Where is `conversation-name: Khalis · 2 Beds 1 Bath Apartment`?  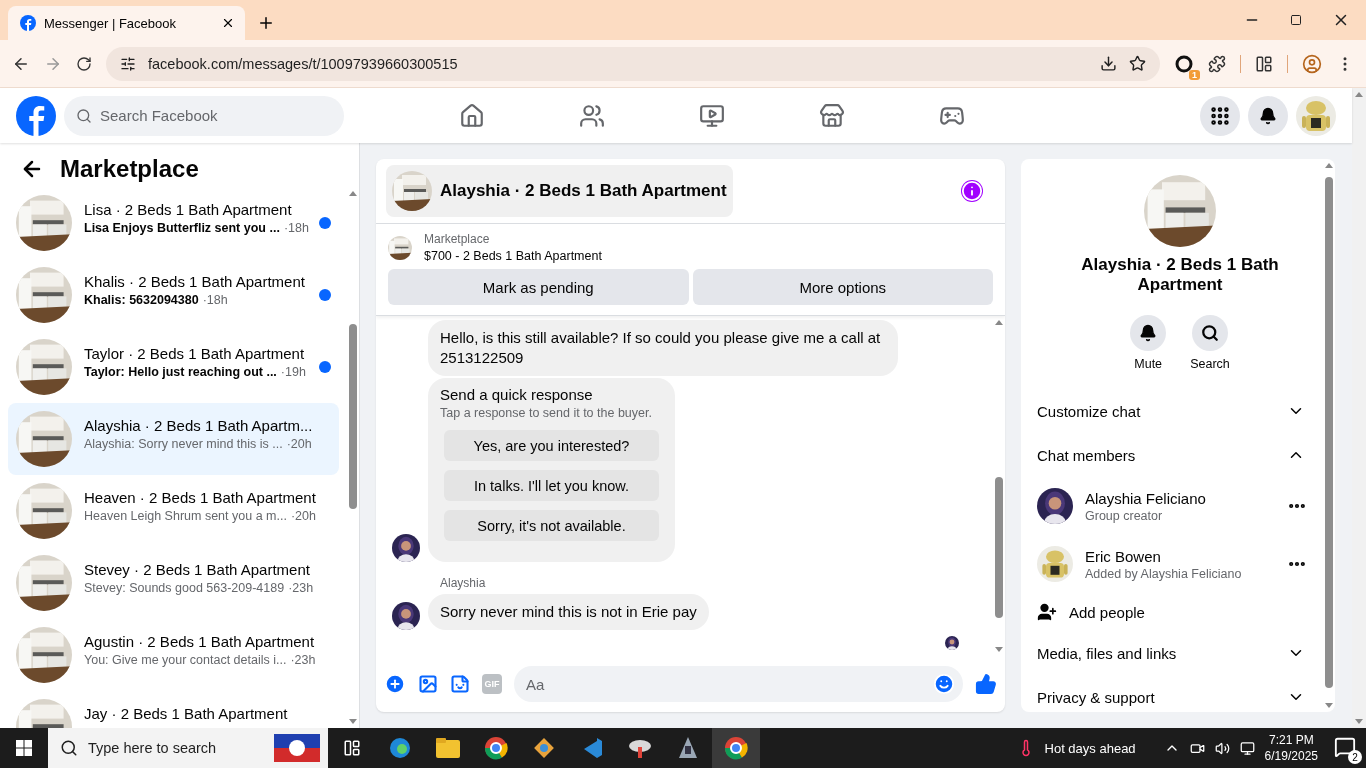 conversation-name: Khalis · 2 Beds 1 Bath Apartment is located at coordinates (195, 281).